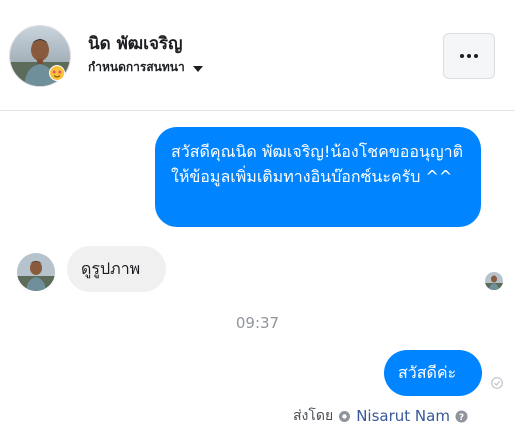 The height and width of the screenshot is (429, 515). Describe the element at coordinates (57, 73) in the screenshot. I see `heart-eyes-reaction-icon` at that location.